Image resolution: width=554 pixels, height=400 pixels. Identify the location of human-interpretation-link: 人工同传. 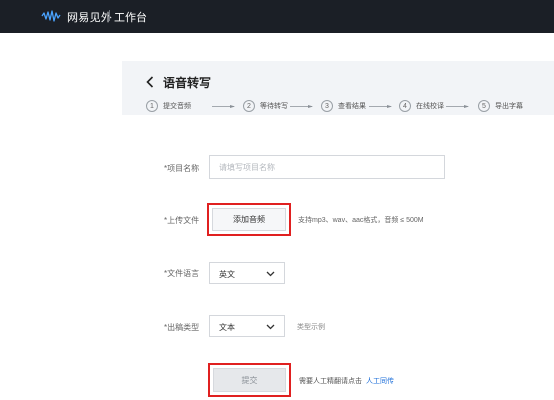
(380, 381).